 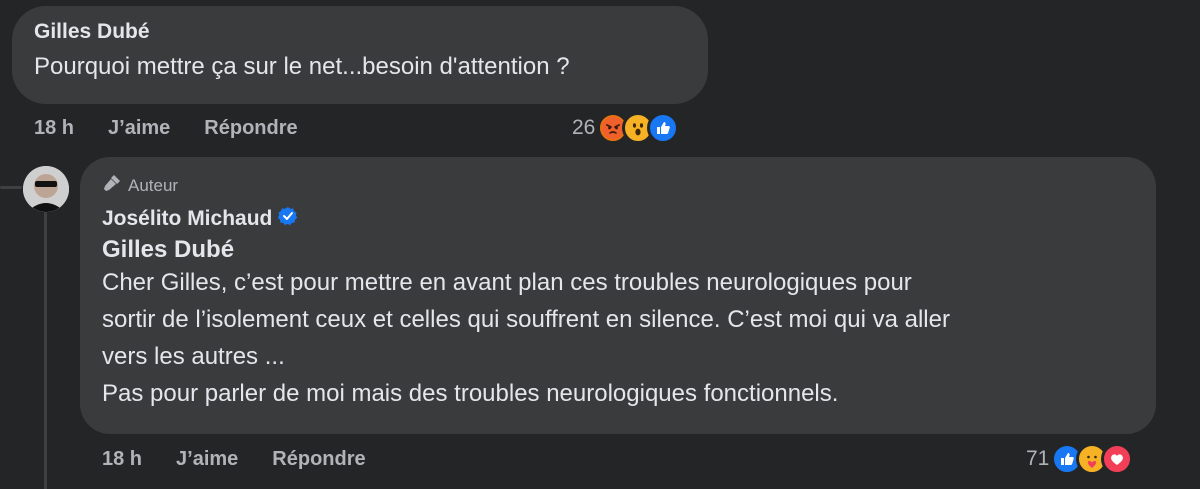 What do you see at coordinates (45, 350) in the screenshot?
I see `thread-line` at bounding box center [45, 350].